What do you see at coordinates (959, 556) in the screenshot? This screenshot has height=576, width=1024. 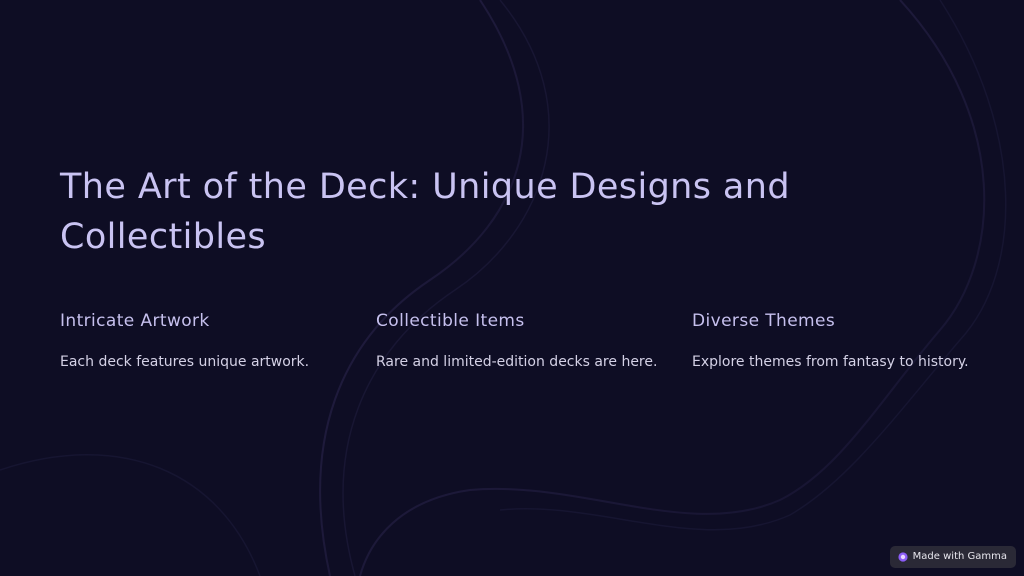 I see `badge-label: Made with Gamma` at bounding box center [959, 556].